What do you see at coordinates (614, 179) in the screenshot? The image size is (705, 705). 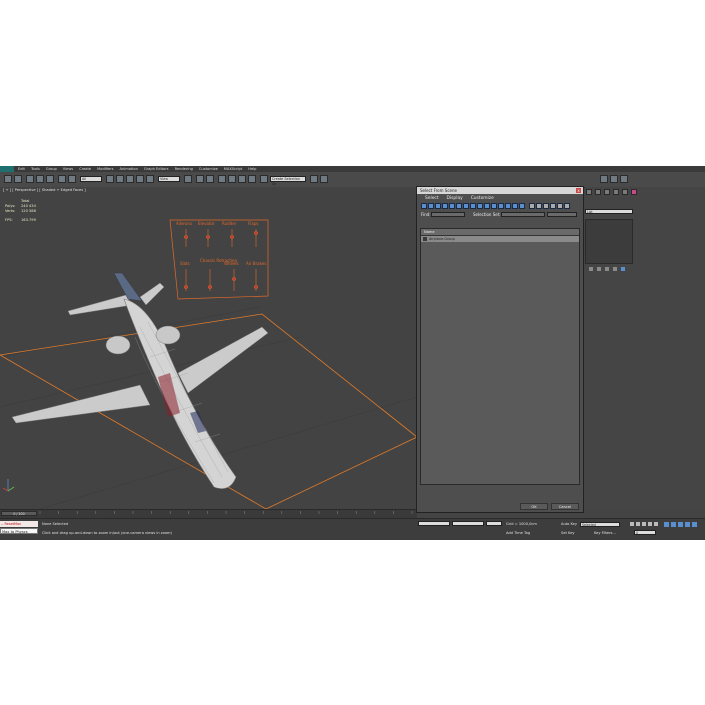 I see `rendered-frame-icon` at bounding box center [614, 179].